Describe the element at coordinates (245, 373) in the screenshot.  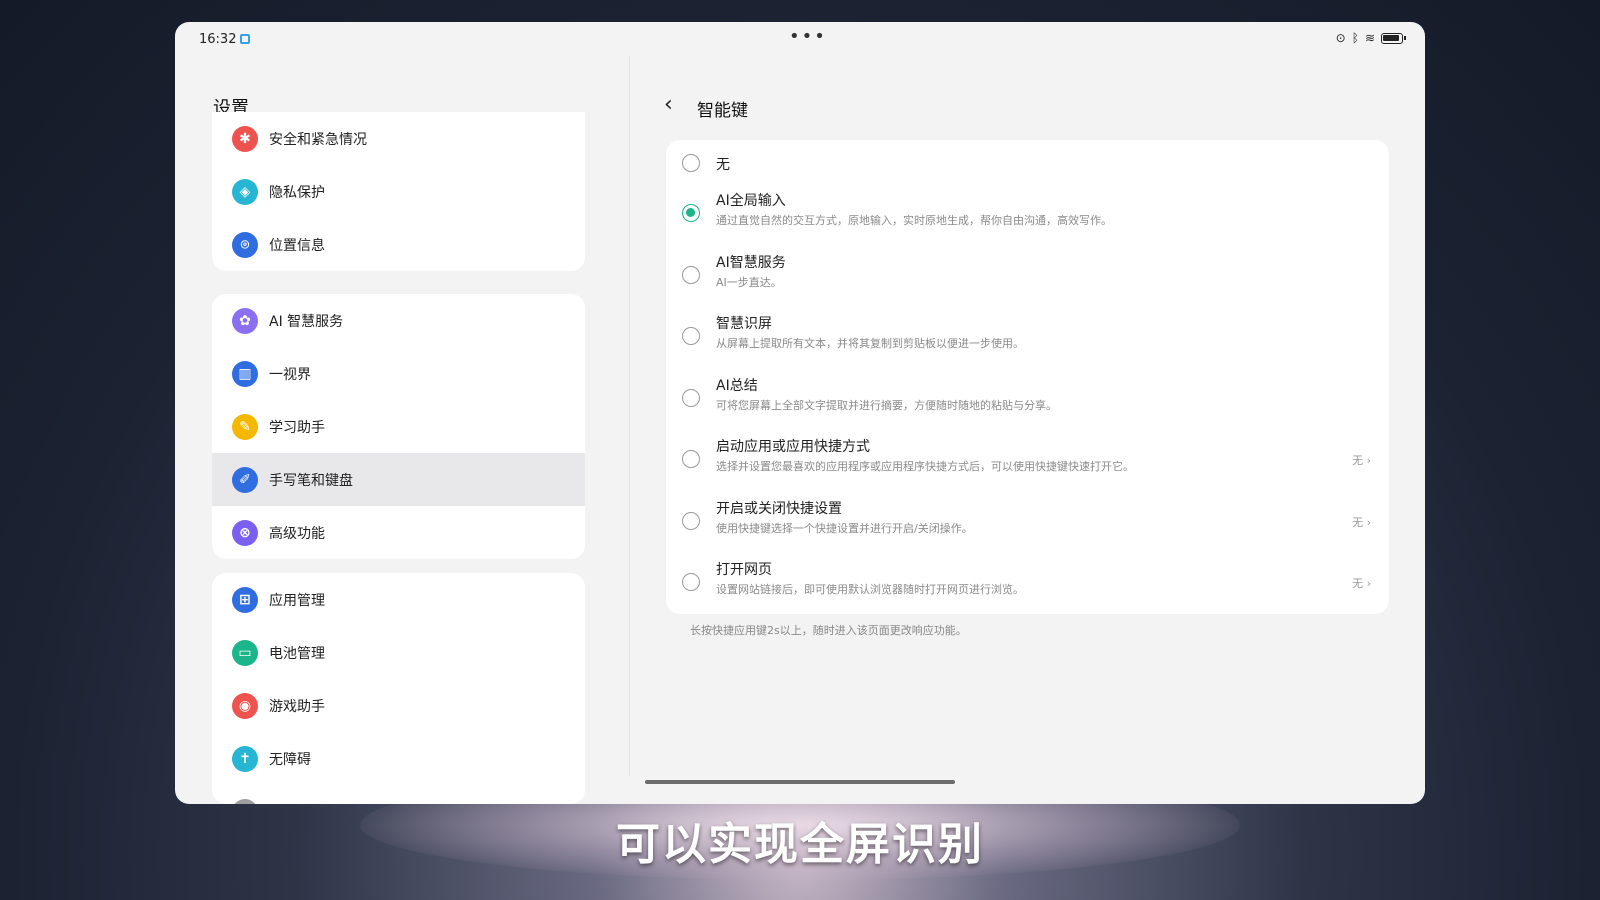
I see `multiview-icon: ▥` at that location.